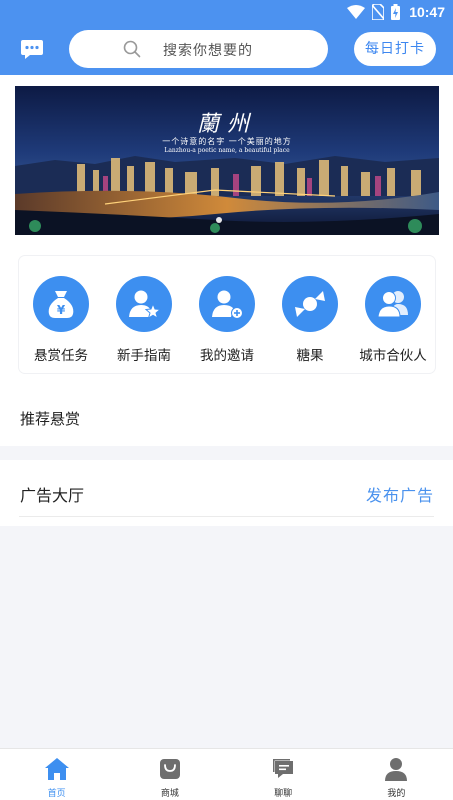 This screenshot has width=453, height=800. What do you see at coordinates (393, 304) in the screenshot?
I see `users-icon` at bounding box center [393, 304].